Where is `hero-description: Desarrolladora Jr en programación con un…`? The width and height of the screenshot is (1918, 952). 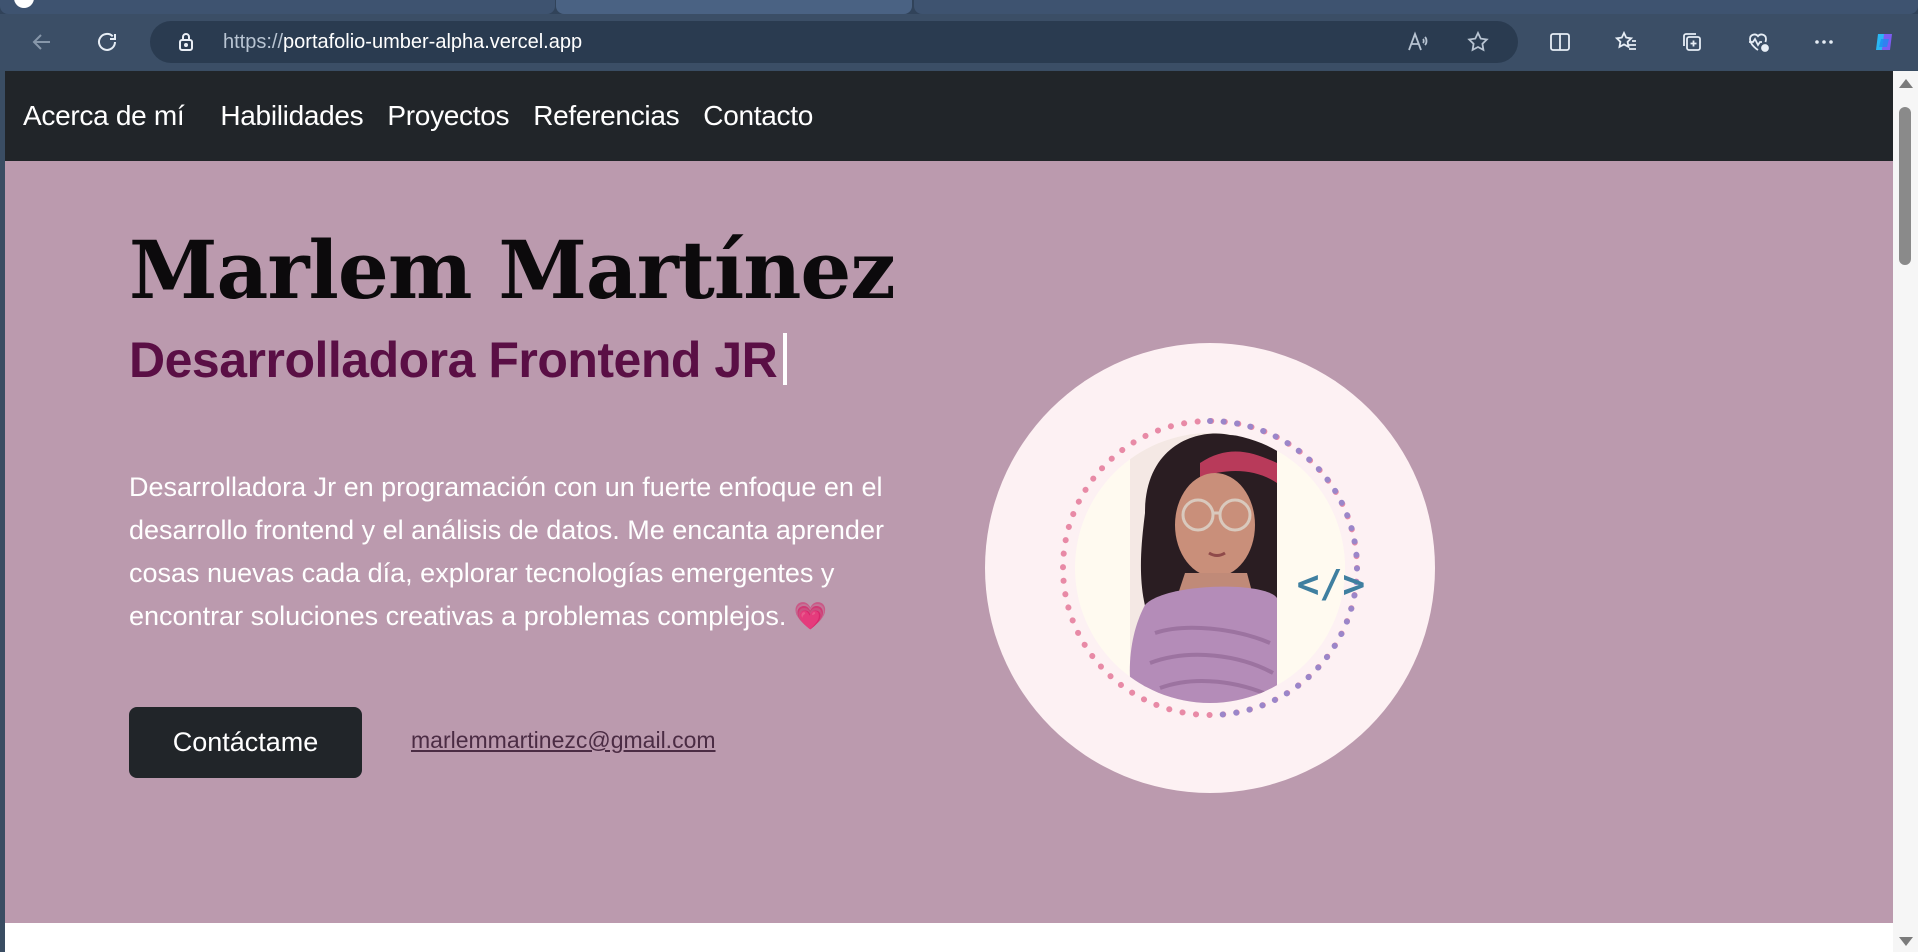 hero-description: Desarrolladora Jr en programación con un… is located at coordinates (529, 552).